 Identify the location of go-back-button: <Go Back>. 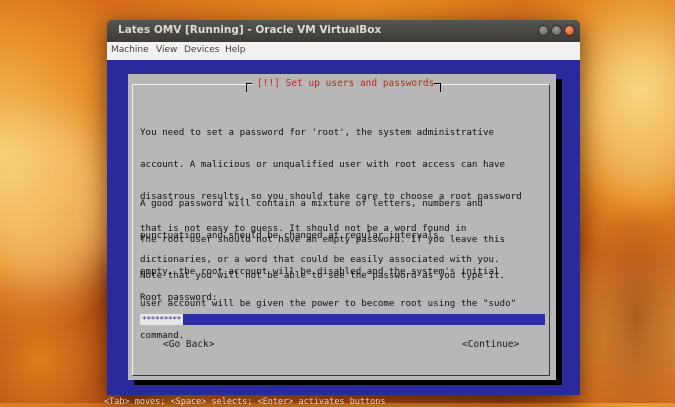
(188, 344).